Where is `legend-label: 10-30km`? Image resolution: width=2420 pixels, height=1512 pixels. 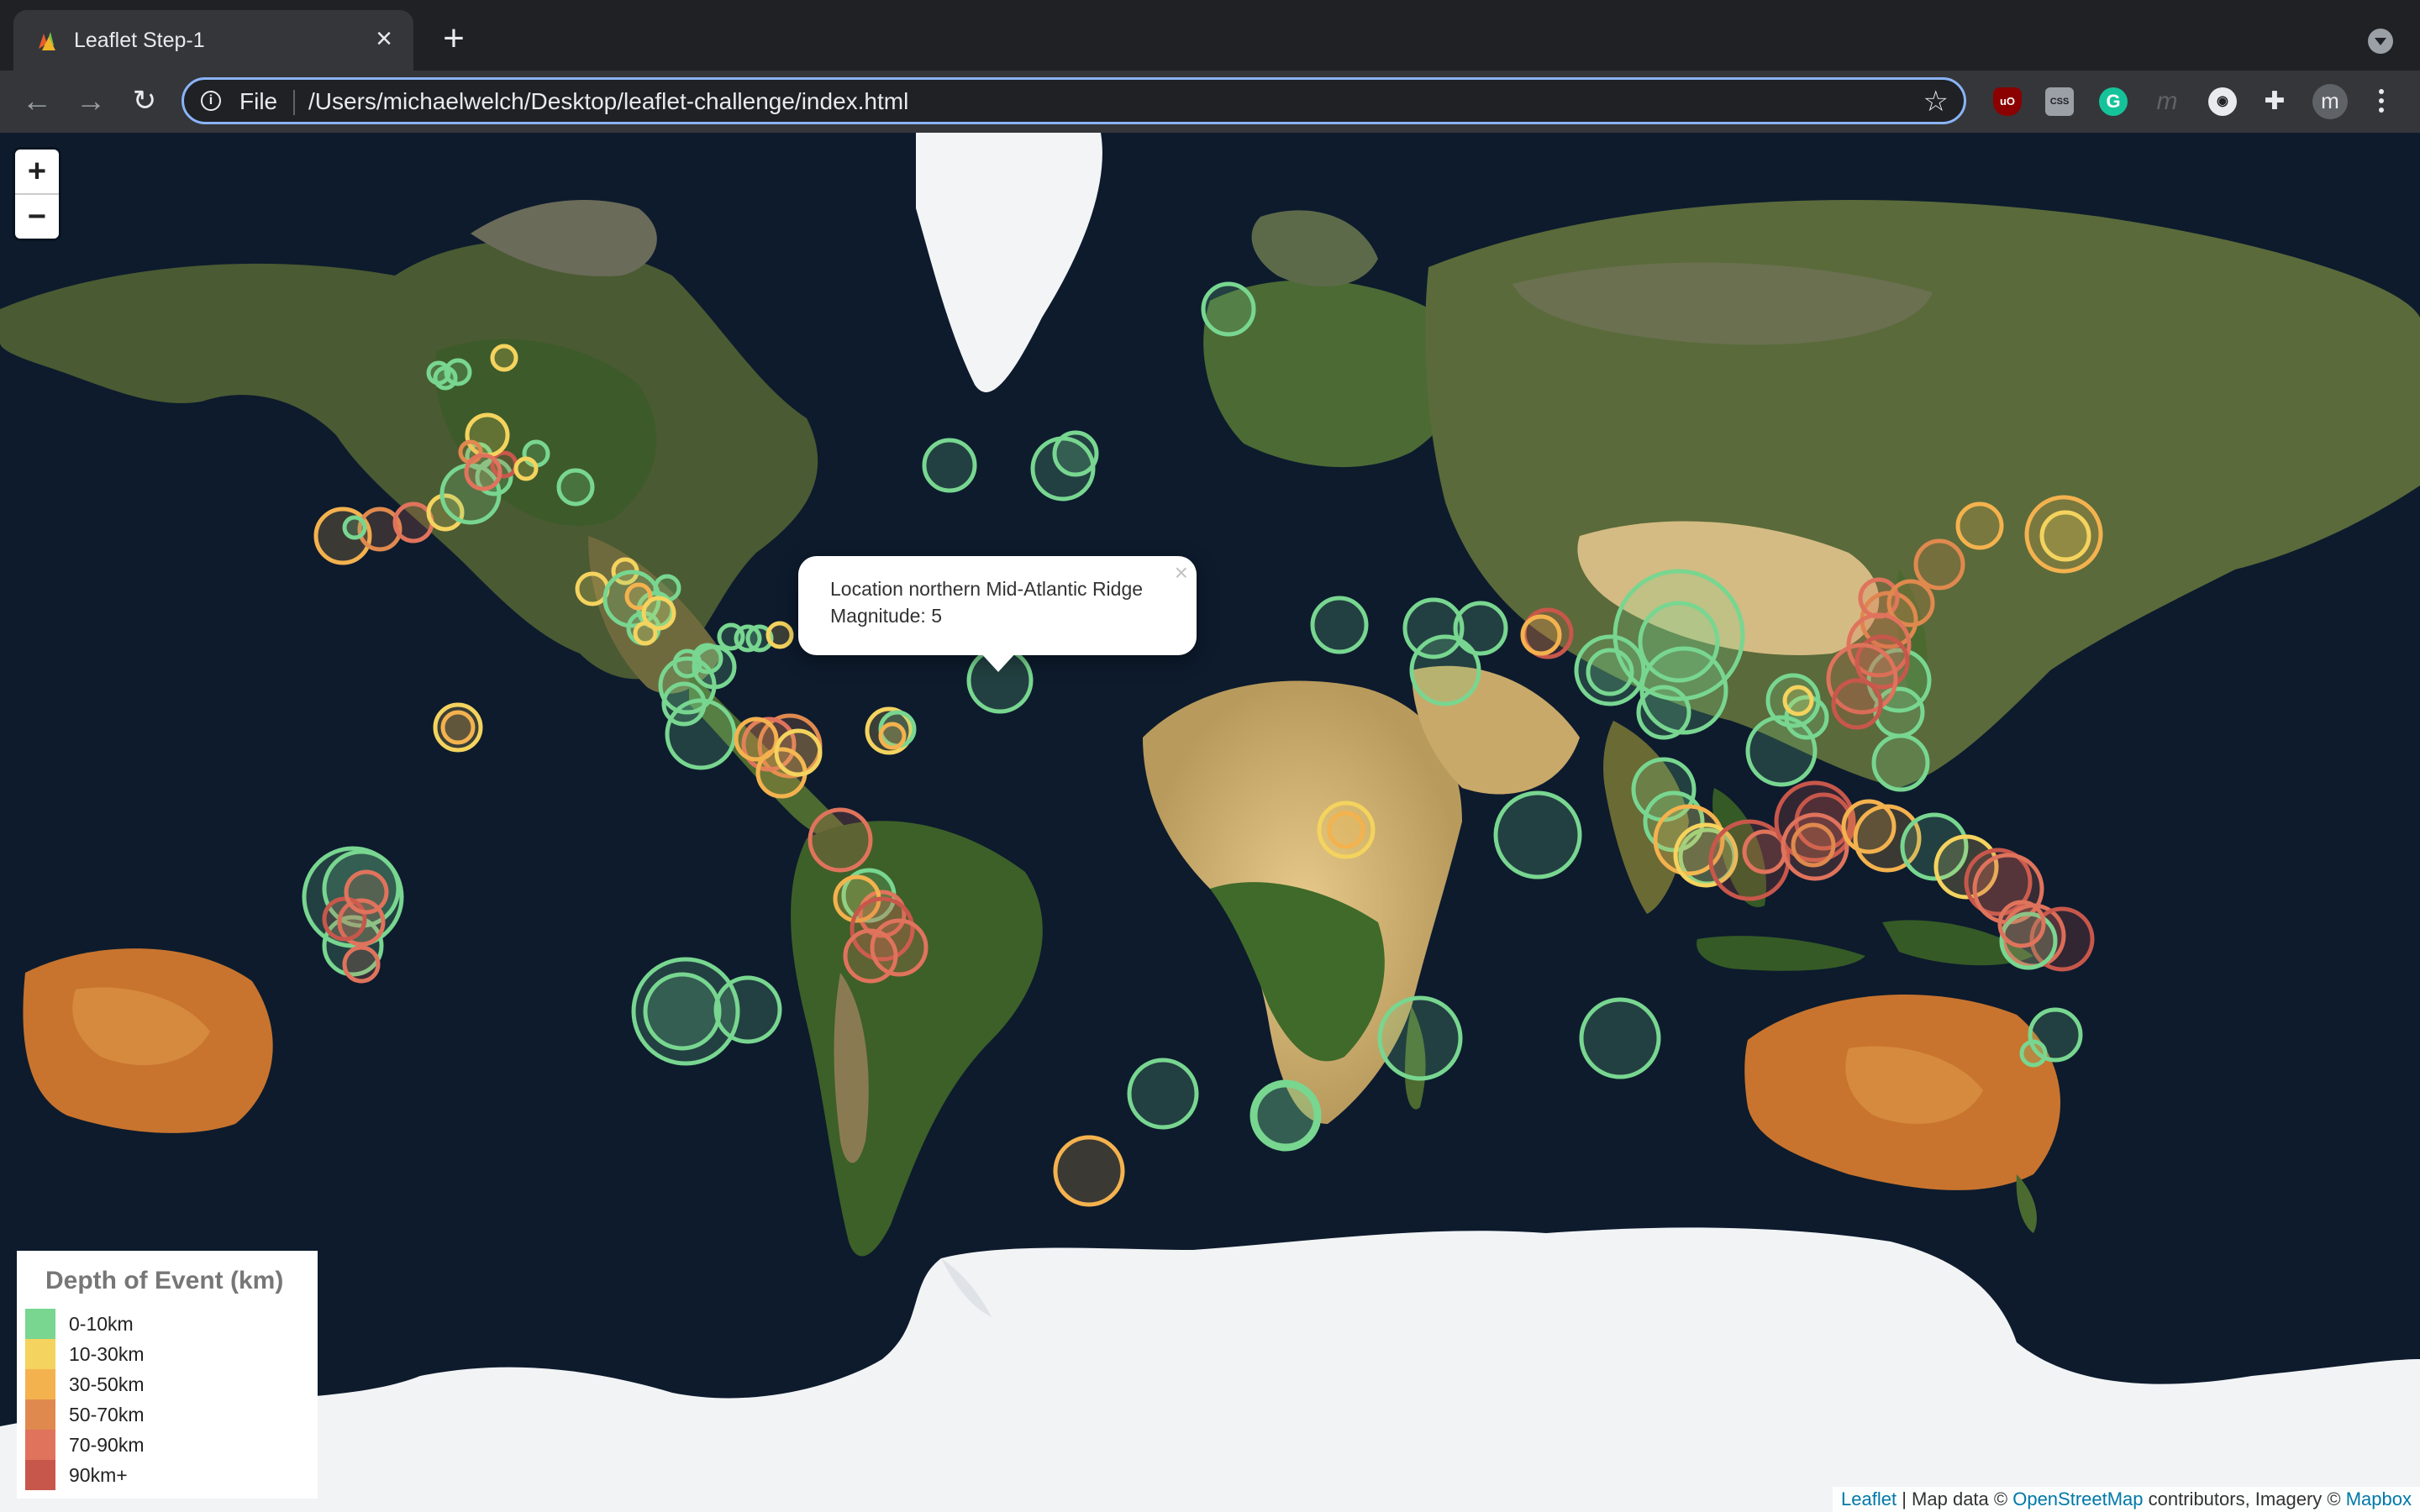
legend-label: 10-30km is located at coordinates (107, 1354).